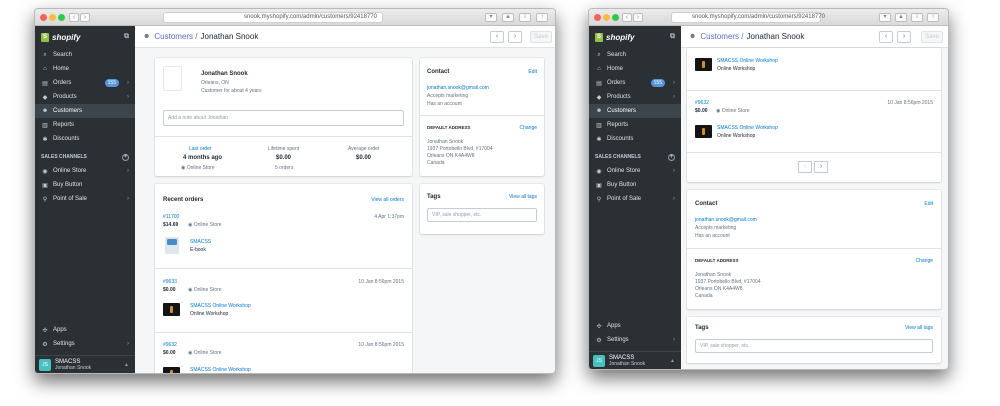 The height and width of the screenshot is (406, 1000). Describe the element at coordinates (599, 69) in the screenshot. I see `home-icon: ⌂` at that location.